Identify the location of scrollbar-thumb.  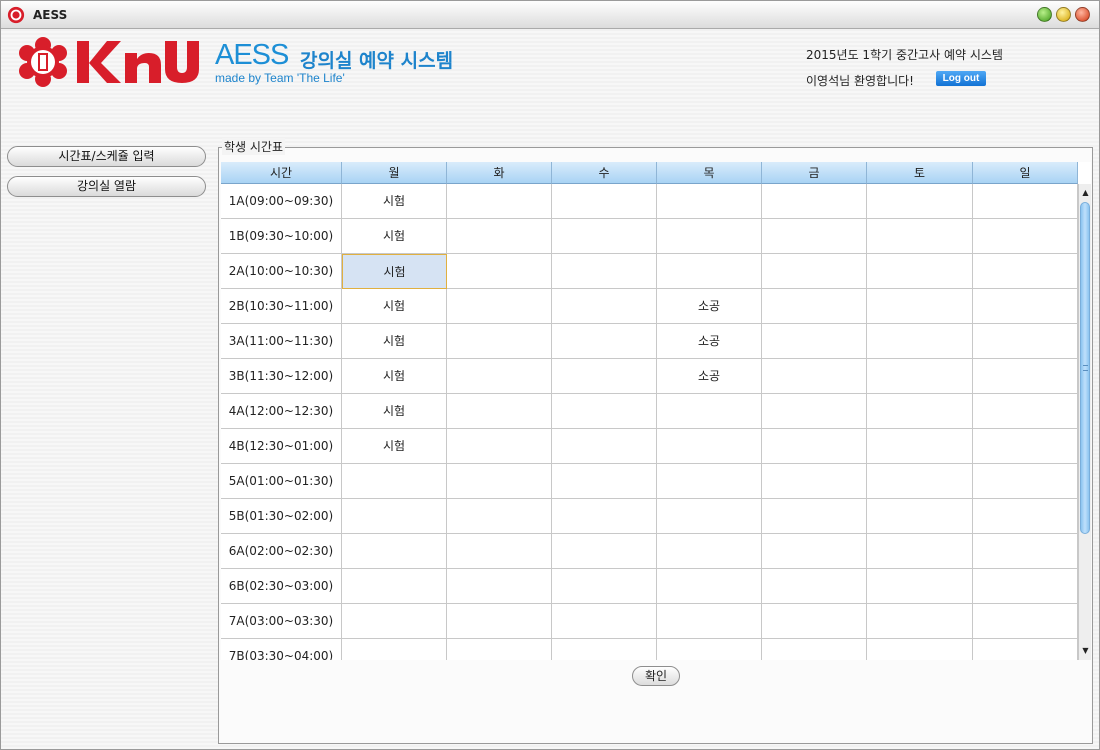
(1085, 368).